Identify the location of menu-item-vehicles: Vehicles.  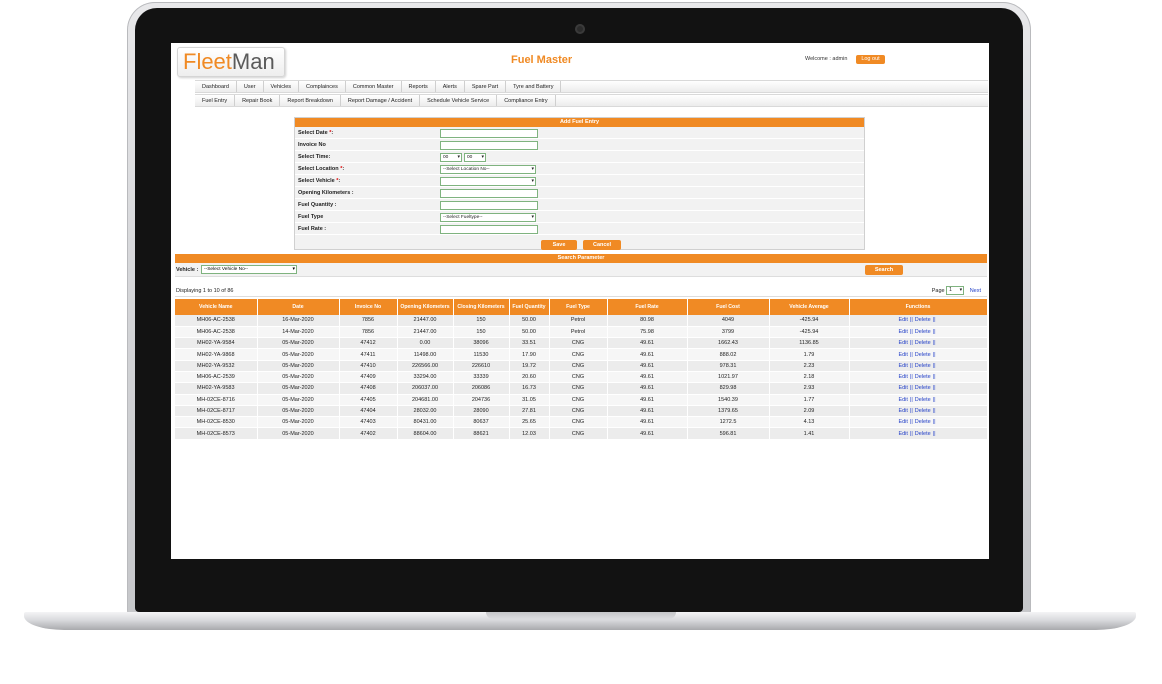
(282, 86).